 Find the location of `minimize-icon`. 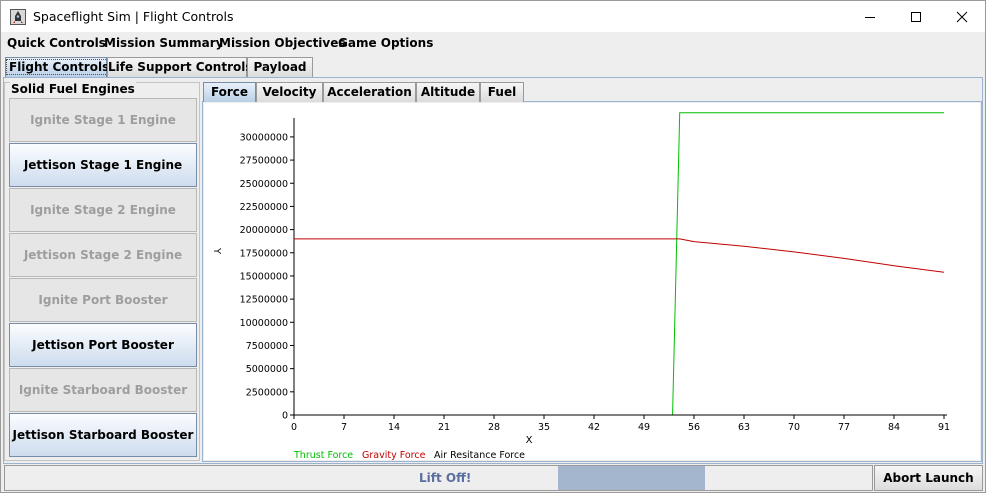

minimize-icon is located at coordinates (870, 17).